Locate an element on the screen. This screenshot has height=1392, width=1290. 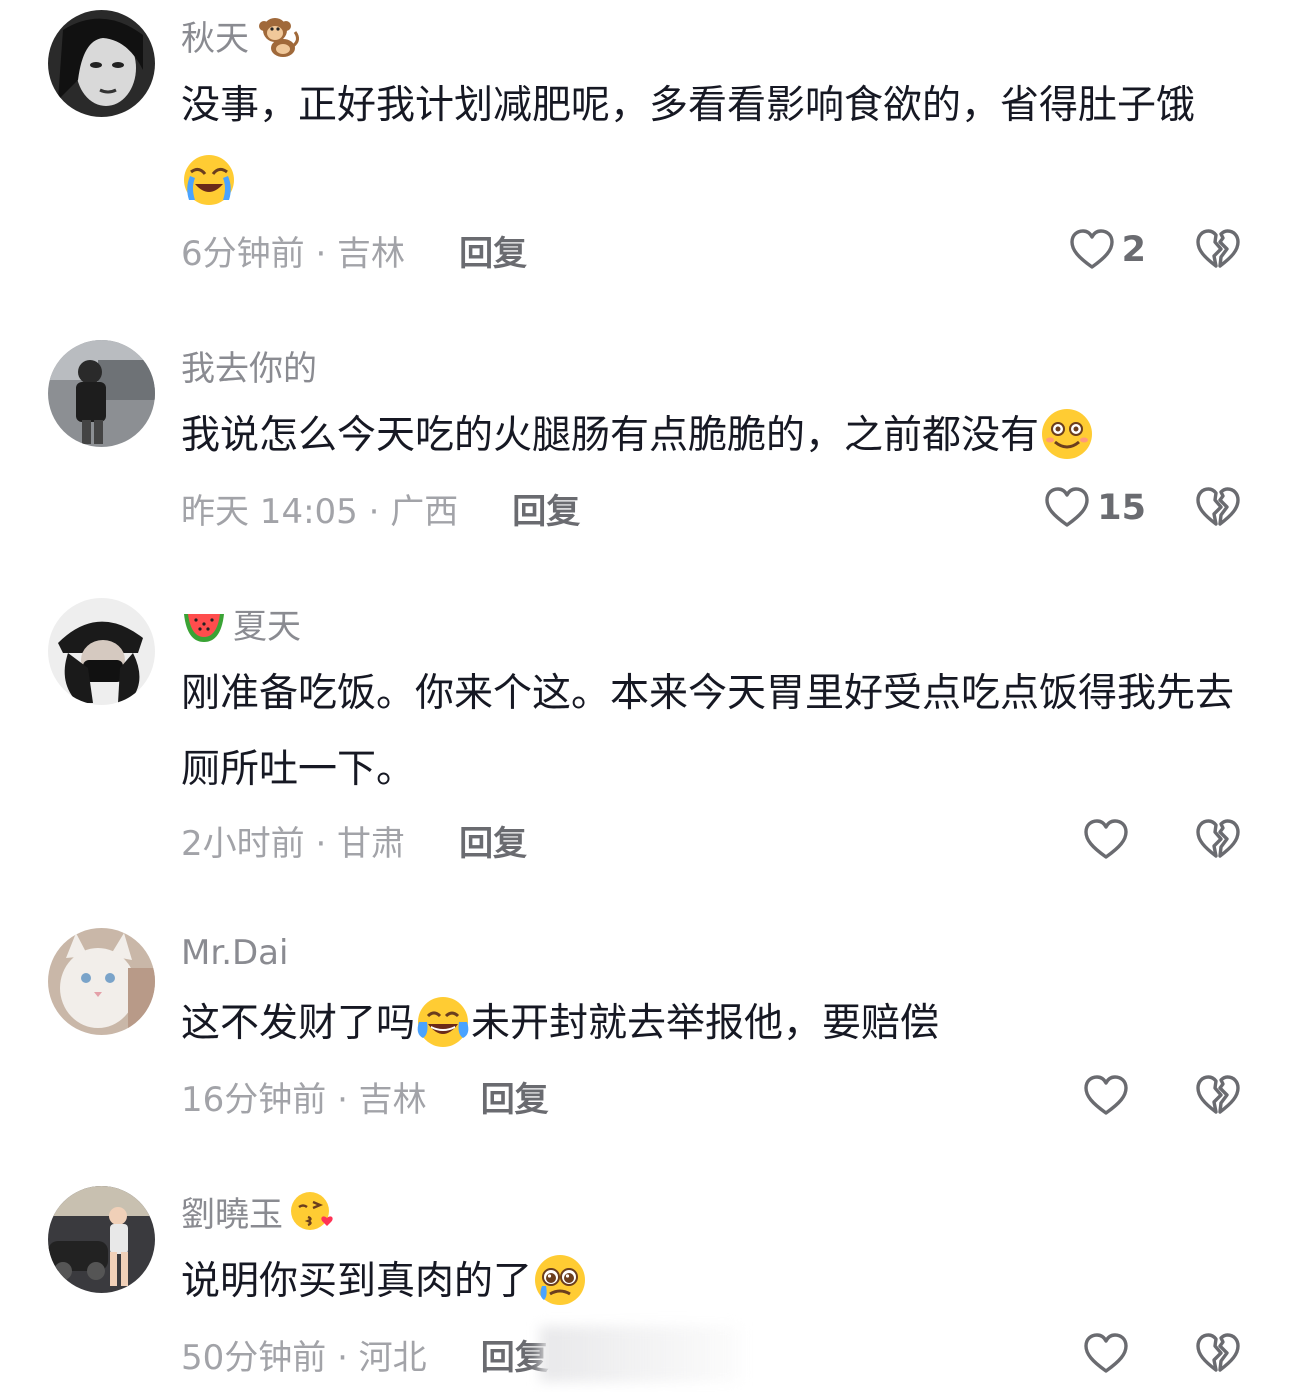
username-row: 秋天 is located at coordinates (241, 35).